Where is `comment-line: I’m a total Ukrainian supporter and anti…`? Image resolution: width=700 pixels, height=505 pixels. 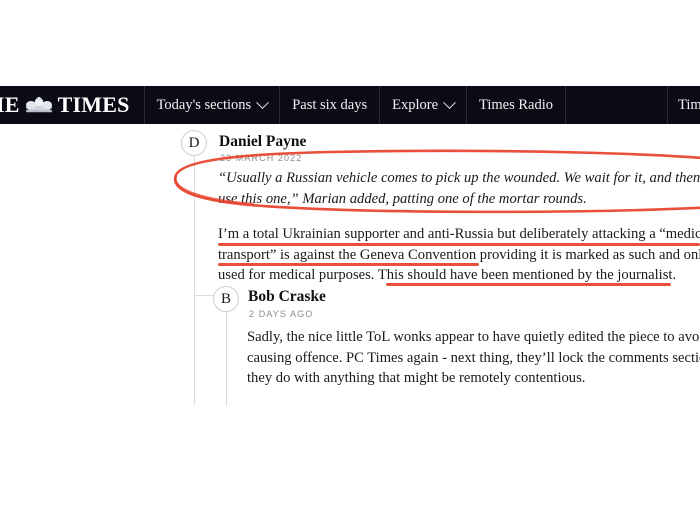
comment-line: I’m a total Ukrainian supporter and anti… is located at coordinates (459, 234).